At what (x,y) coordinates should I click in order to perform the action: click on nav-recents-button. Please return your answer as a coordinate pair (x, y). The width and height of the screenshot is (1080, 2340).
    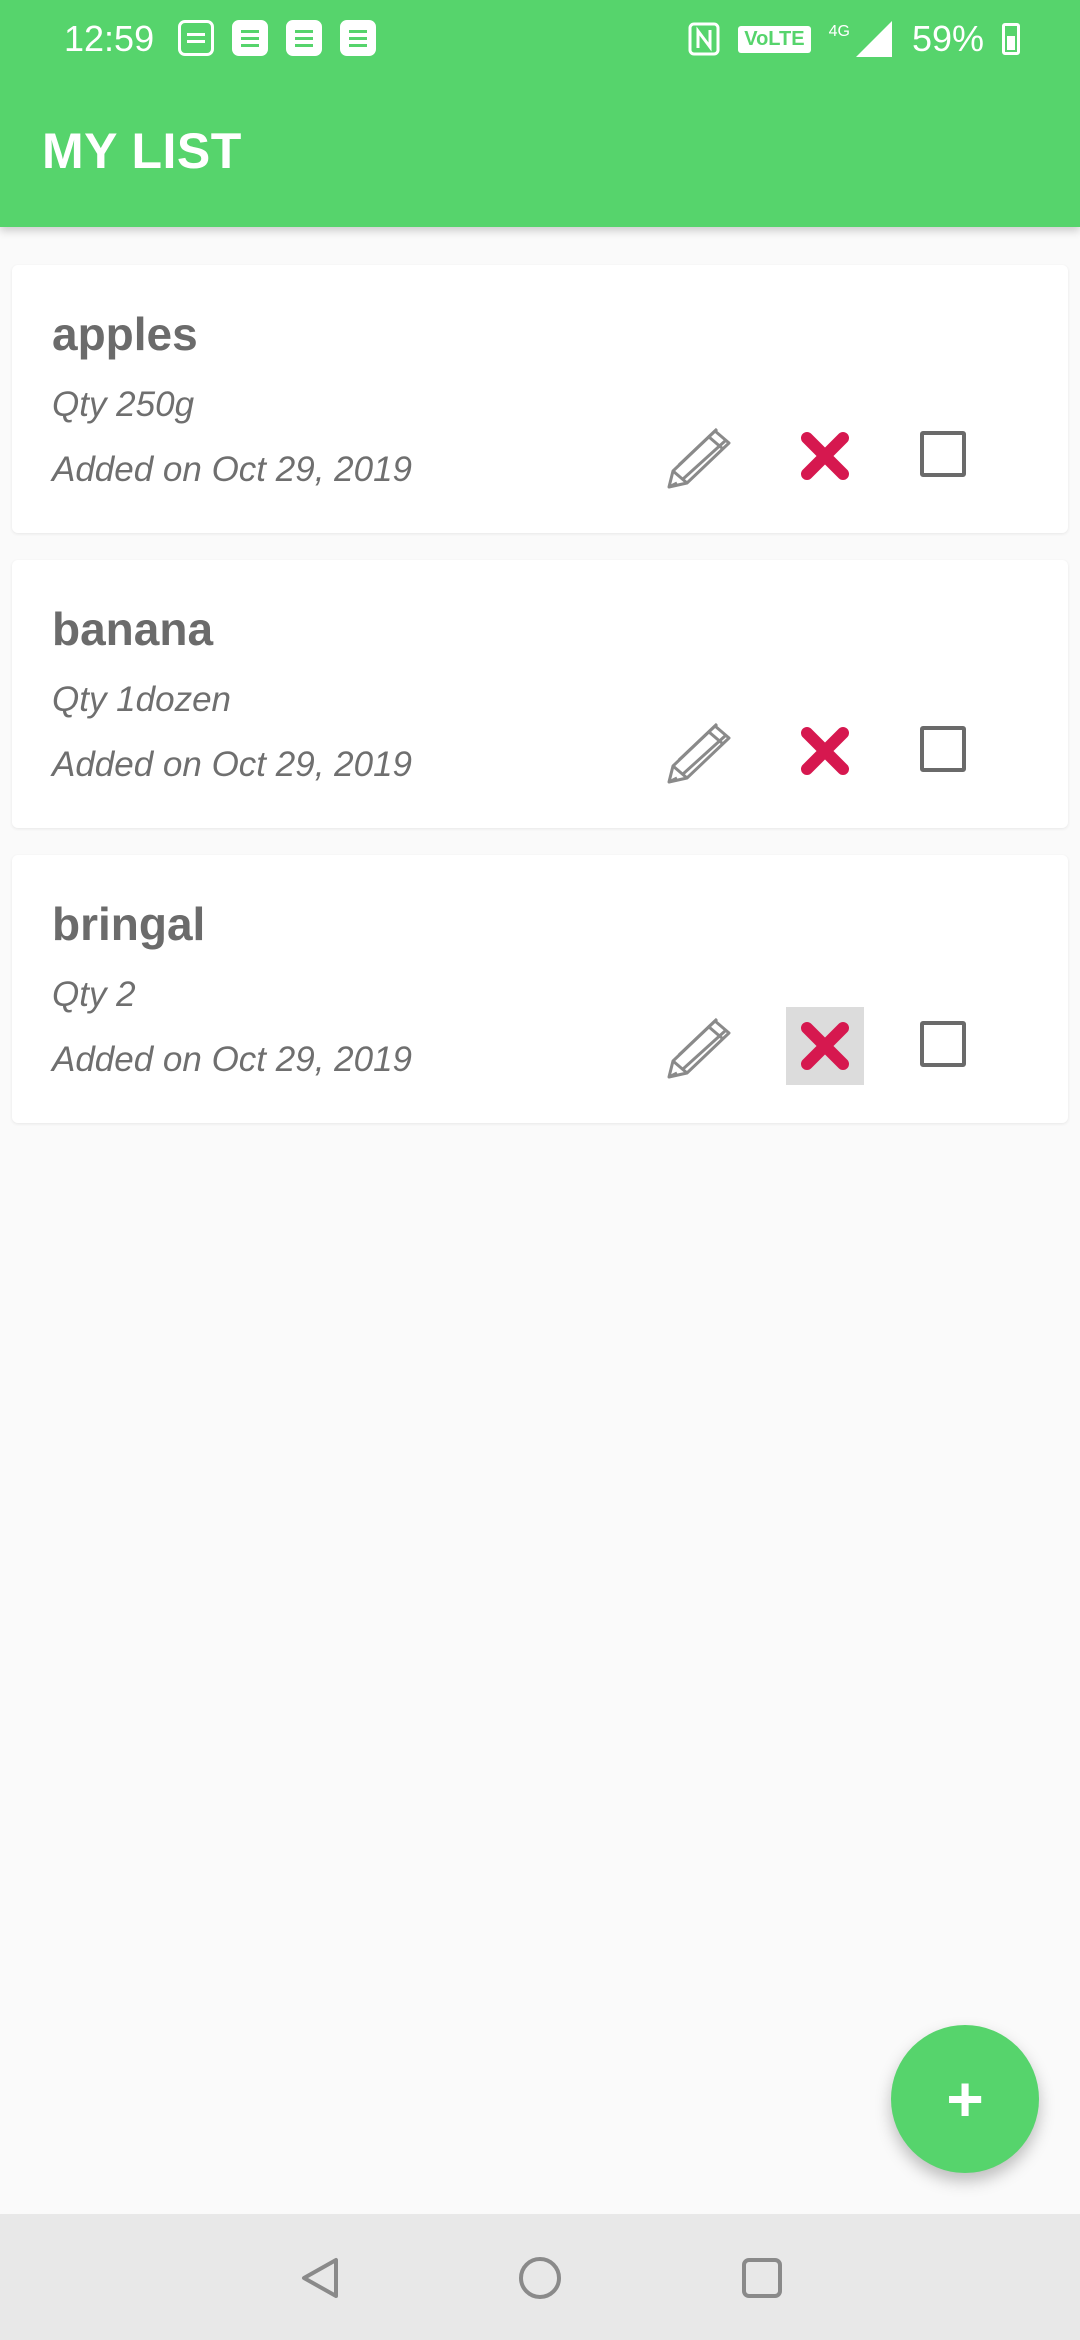
    Looking at the image, I should click on (762, 2278).